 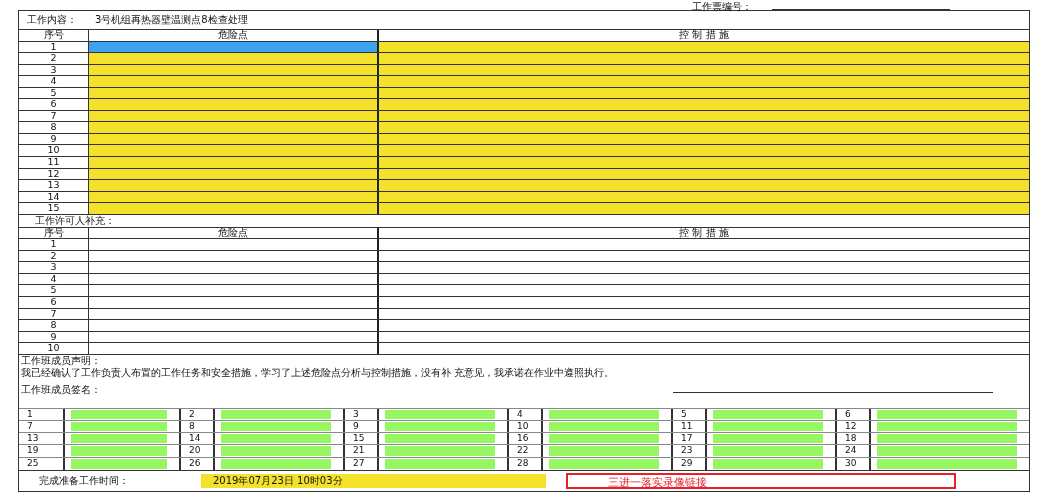 What do you see at coordinates (526, 414) in the screenshot?
I see `member-number: 4` at bounding box center [526, 414].